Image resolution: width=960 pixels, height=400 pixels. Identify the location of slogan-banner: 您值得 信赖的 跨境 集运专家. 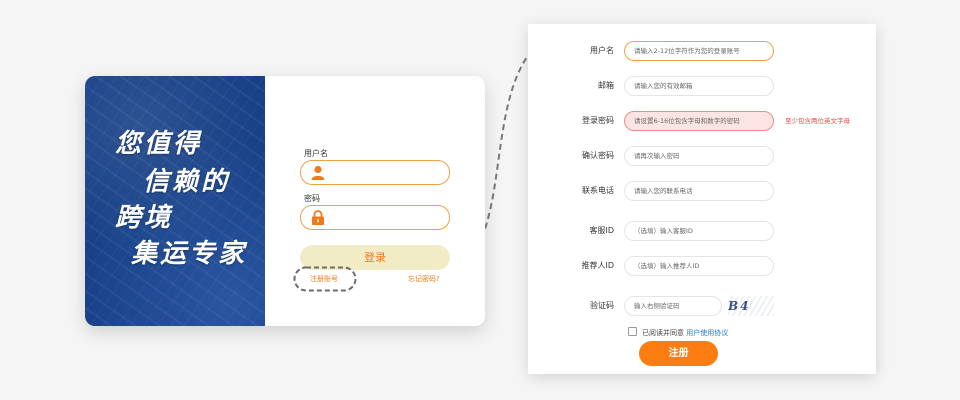
(175, 201).